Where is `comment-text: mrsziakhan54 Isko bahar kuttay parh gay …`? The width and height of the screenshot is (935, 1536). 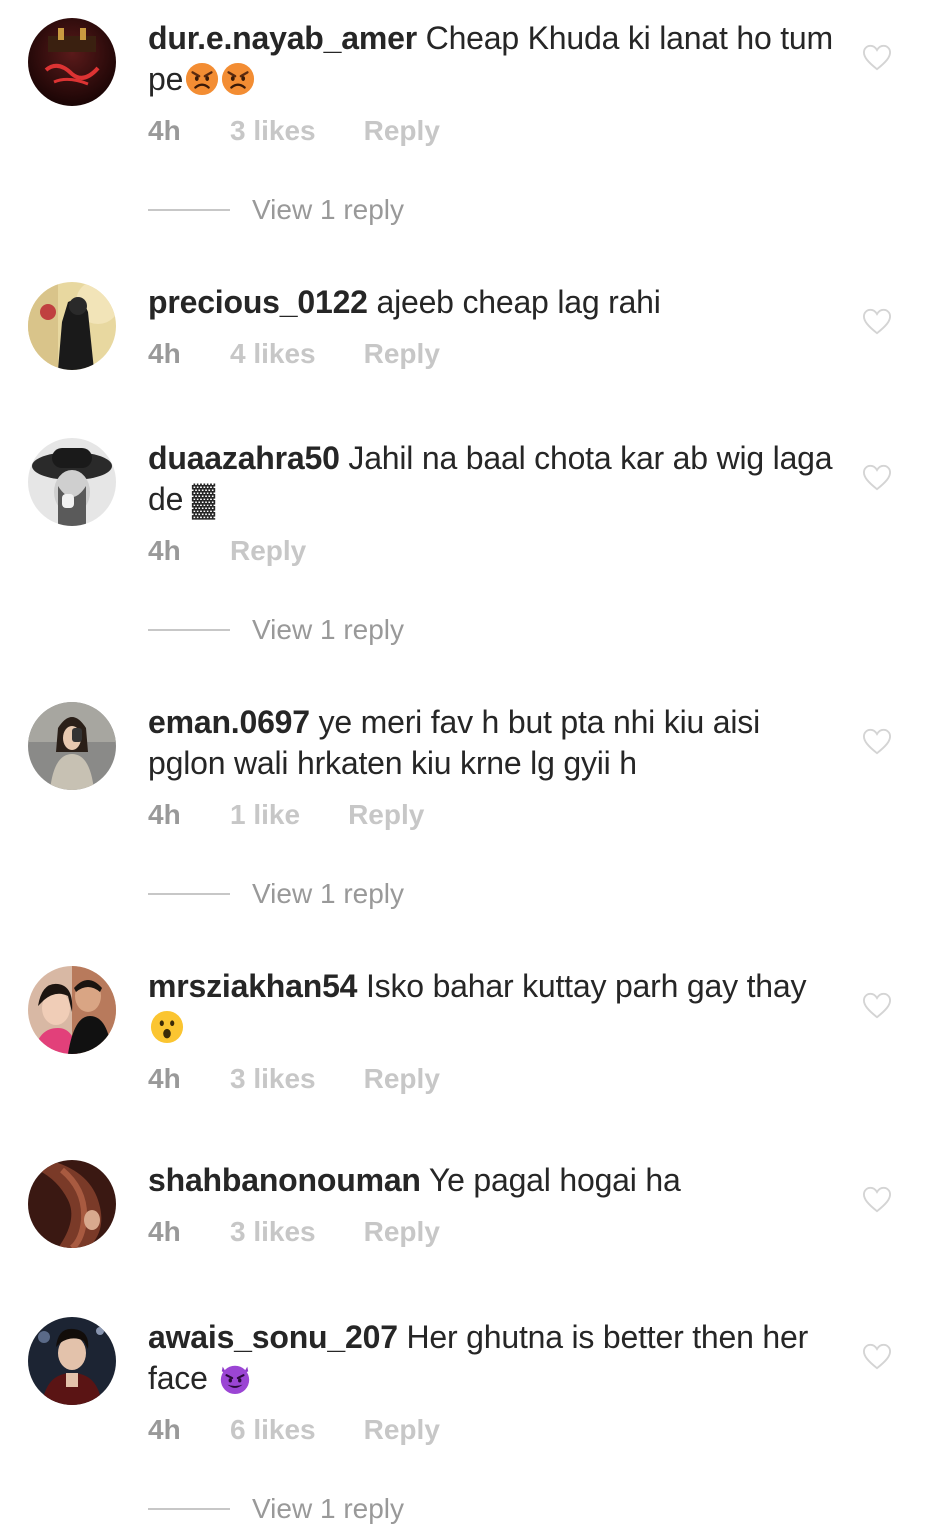 comment-text: mrsziakhan54 Isko bahar kuttay parh gay … is located at coordinates (493, 1007).